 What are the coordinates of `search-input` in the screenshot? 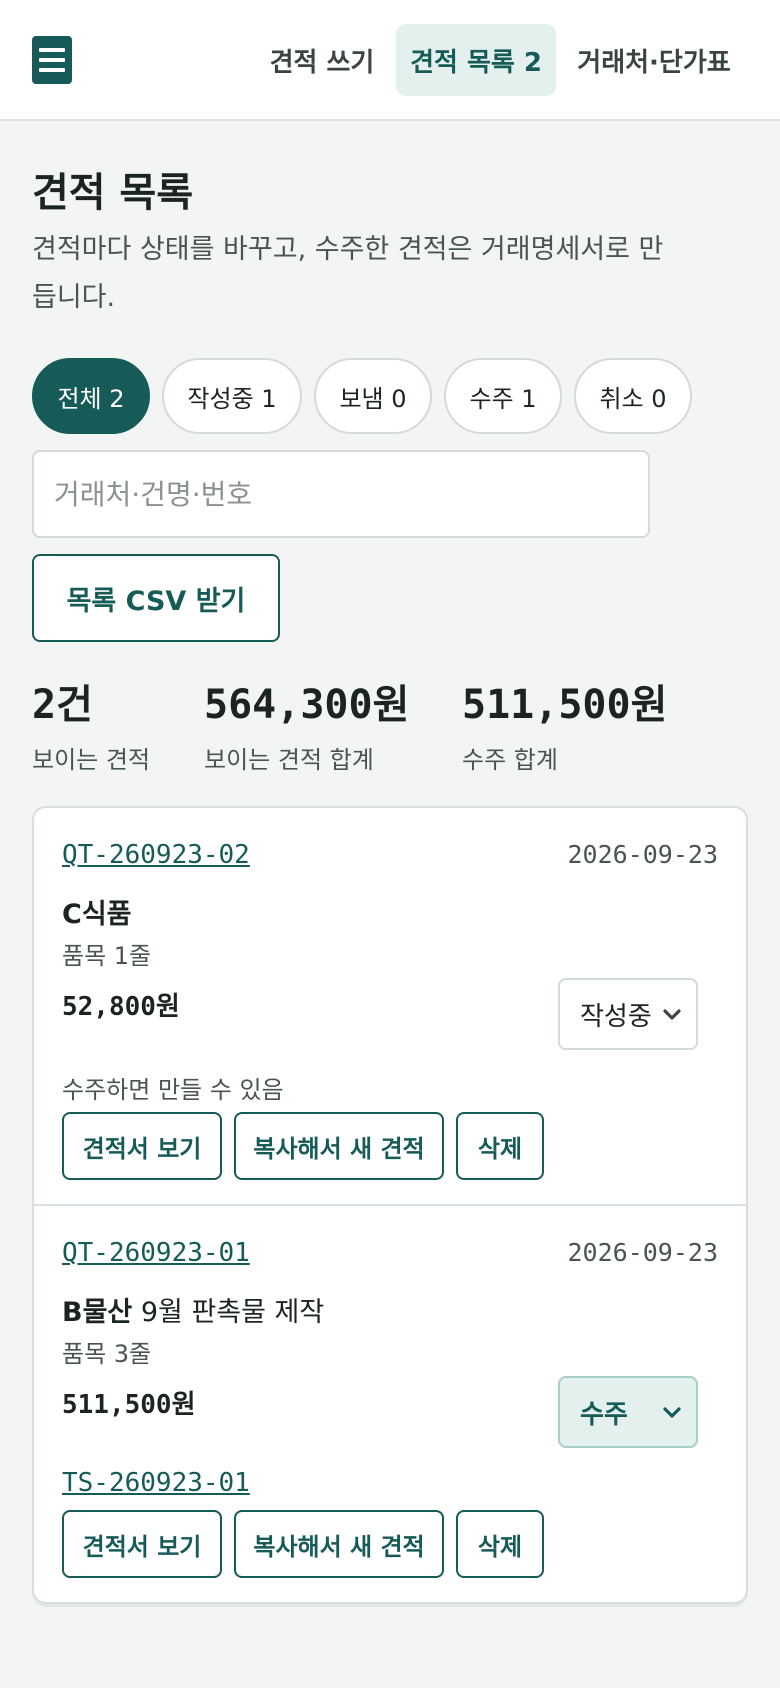 It's located at (341, 494).